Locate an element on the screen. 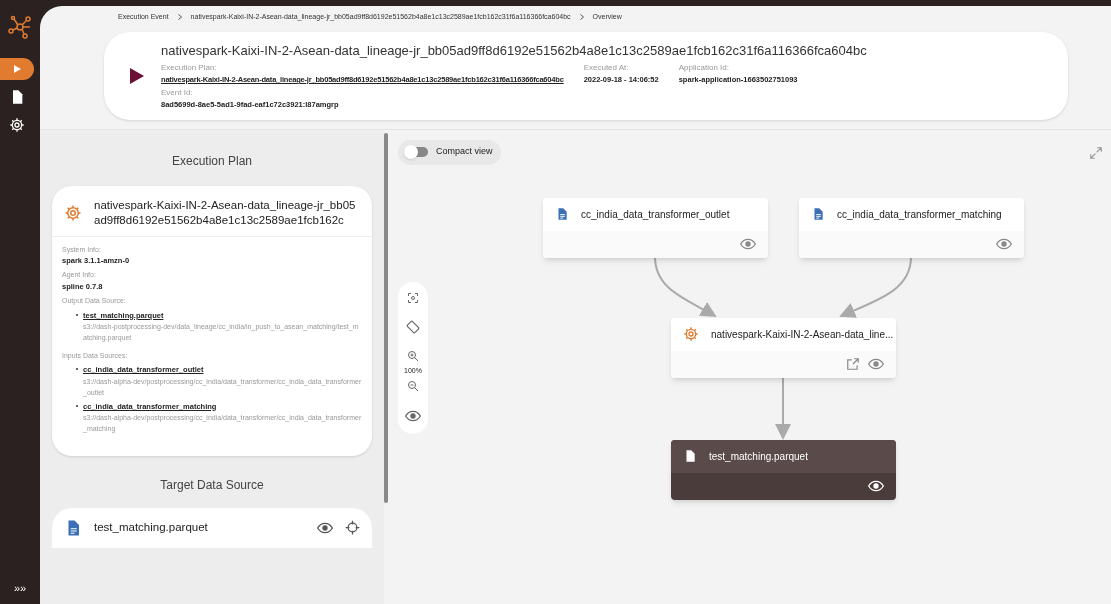  target-name: test_matching.parquet is located at coordinates (151, 528).